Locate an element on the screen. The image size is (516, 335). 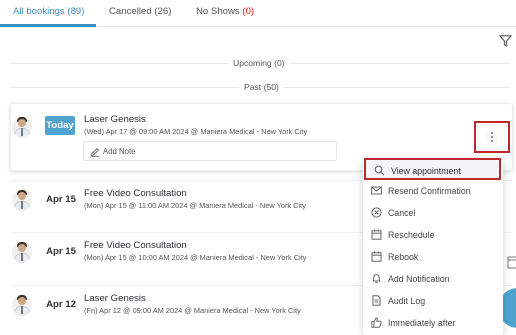
date-badge: Apr 12 is located at coordinates (61, 304).